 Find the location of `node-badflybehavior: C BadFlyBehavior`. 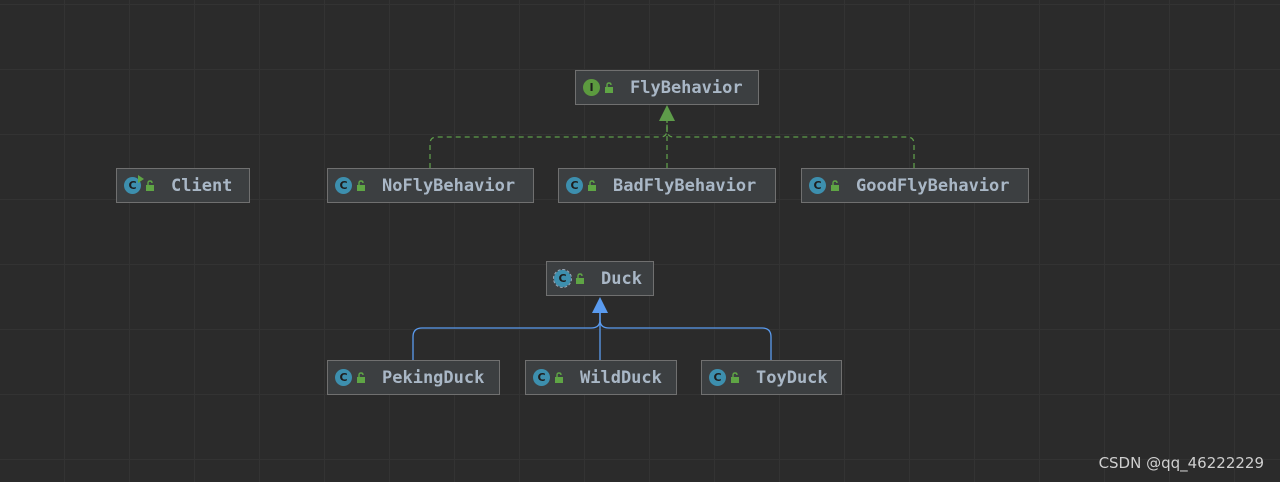

node-badflybehavior: C BadFlyBehavior is located at coordinates (667, 185).